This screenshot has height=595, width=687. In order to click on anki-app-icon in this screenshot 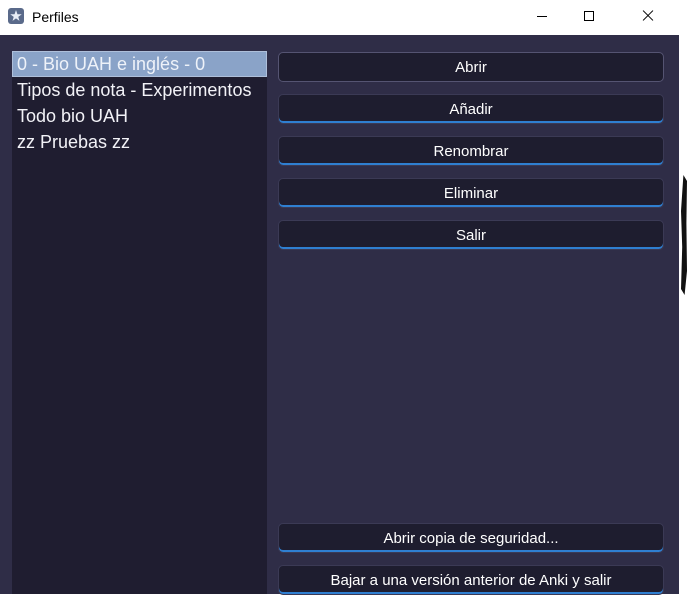, I will do `click(16, 16)`.